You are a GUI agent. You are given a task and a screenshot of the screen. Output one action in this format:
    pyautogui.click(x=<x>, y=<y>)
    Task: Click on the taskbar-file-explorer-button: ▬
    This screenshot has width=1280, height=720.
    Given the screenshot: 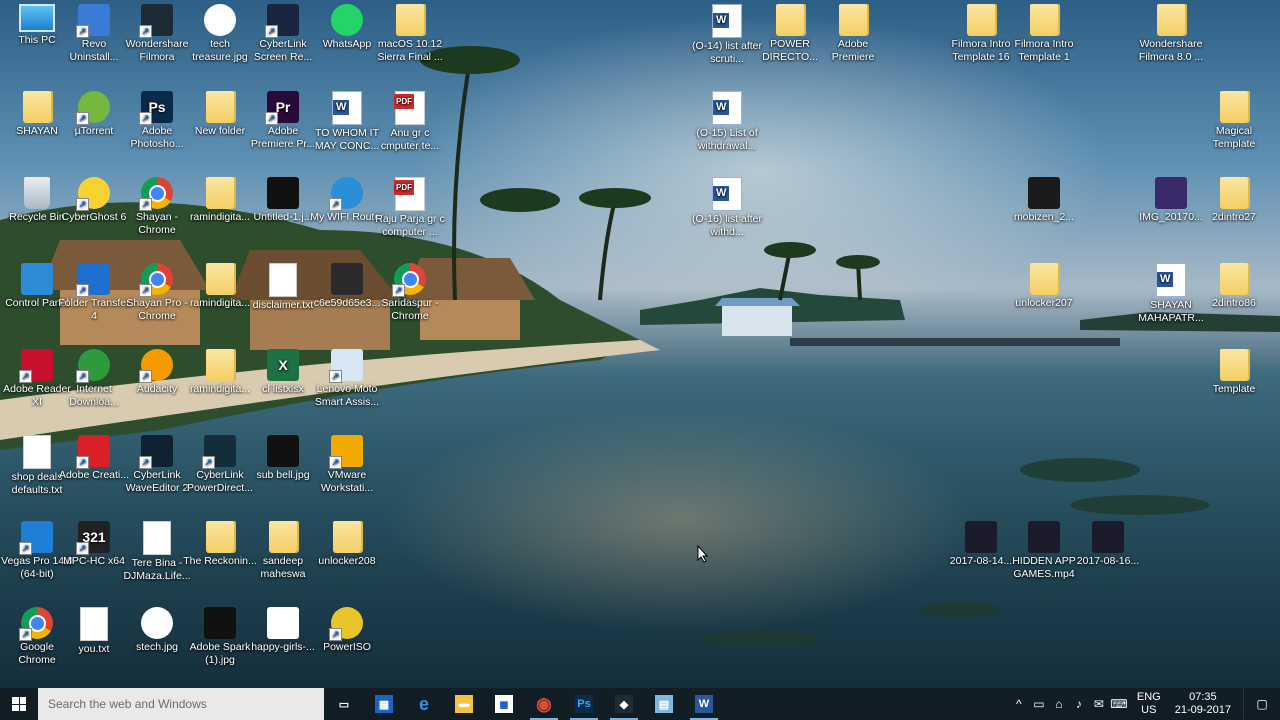 What is the action you would take?
    pyautogui.click(x=464, y=704)
    